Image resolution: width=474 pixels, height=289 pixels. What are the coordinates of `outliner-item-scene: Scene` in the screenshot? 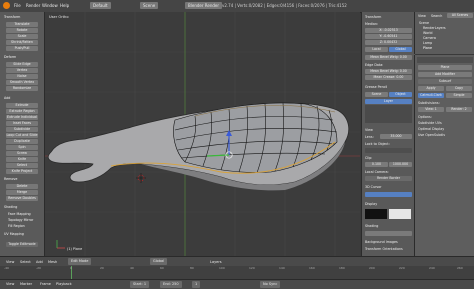 It's located at (424, 23).